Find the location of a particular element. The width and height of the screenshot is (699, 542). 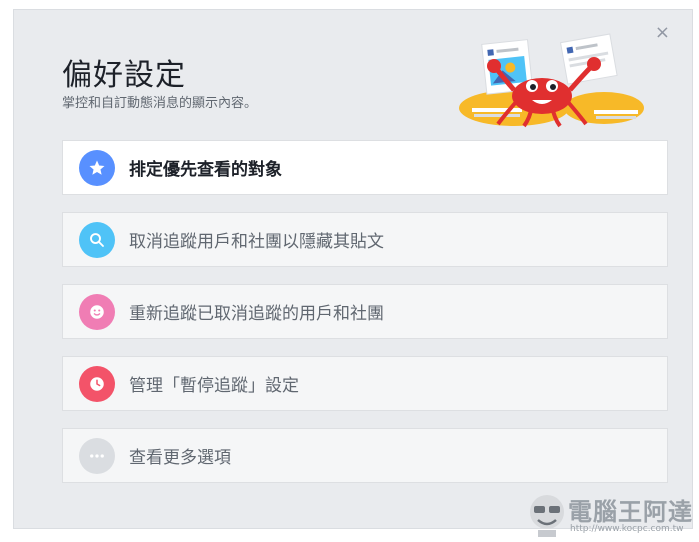

dialog-subtitle: 掌控和自訂動態消息的顯示內容。 is located at coordinates (160, 103).